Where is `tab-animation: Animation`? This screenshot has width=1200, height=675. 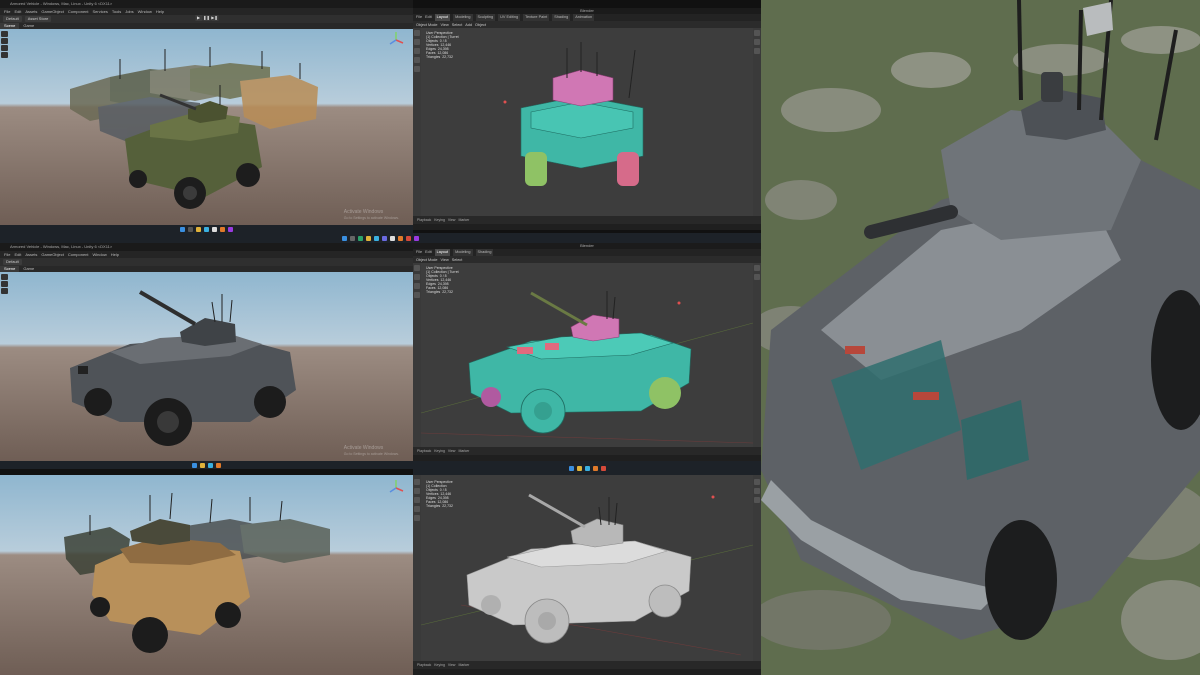 tab-animation: Animation is located at coordinates (584, 17).